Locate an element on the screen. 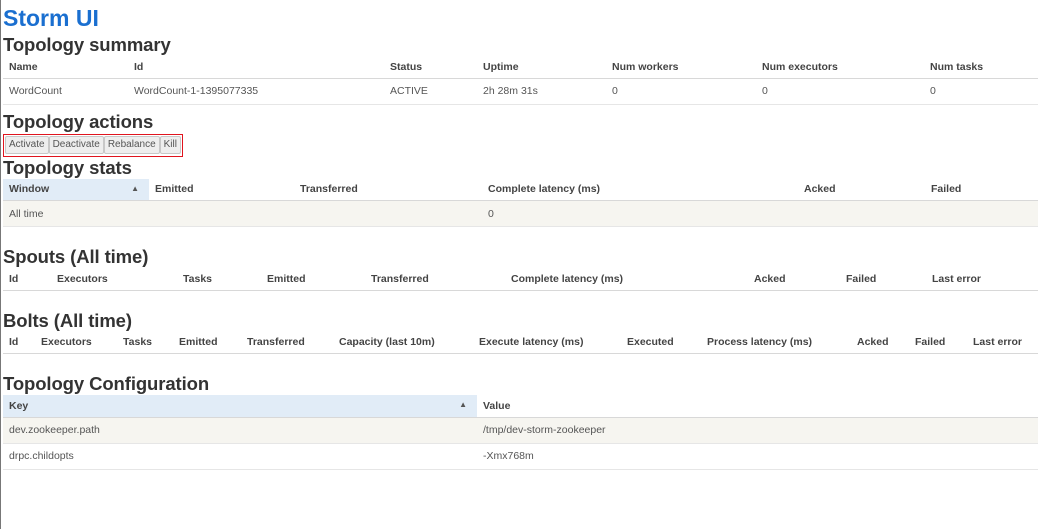 The height and width of the screenshot is (529, 1041). col-window-label: Window is located at coordinates (29, 189).